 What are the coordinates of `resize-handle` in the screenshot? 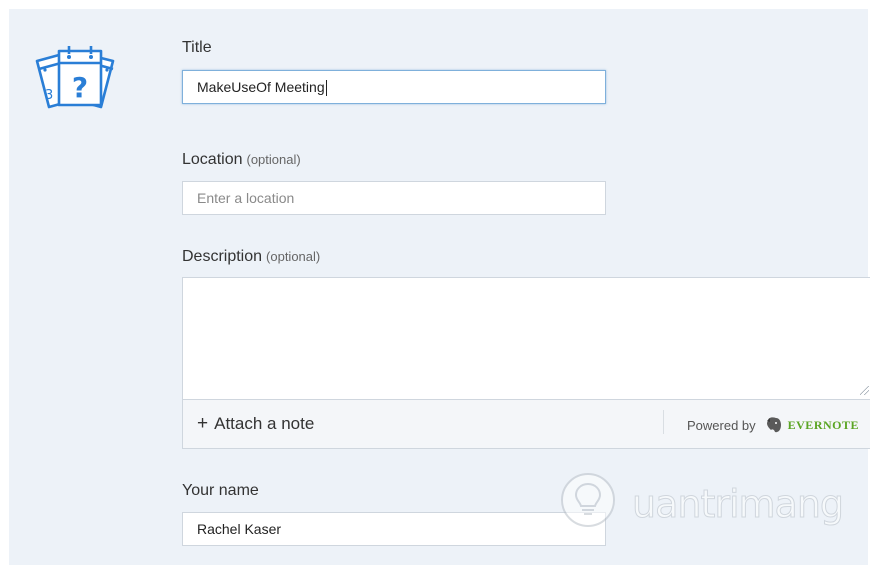 It's located at (864, 390).